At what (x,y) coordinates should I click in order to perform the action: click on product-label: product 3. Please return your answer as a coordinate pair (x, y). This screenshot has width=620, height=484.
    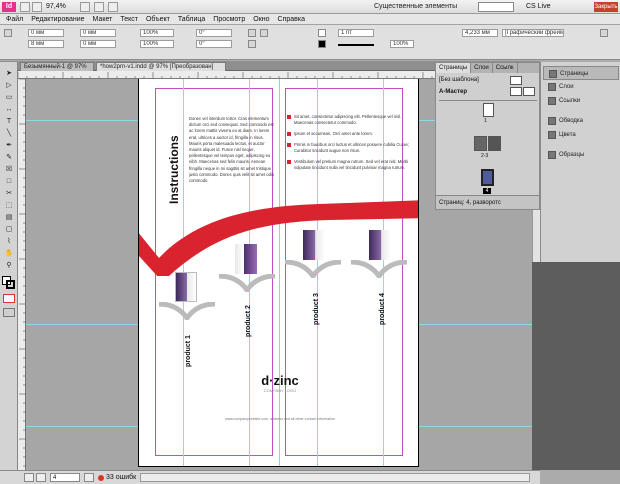
    Looking at the image, I should click on (317, 309).